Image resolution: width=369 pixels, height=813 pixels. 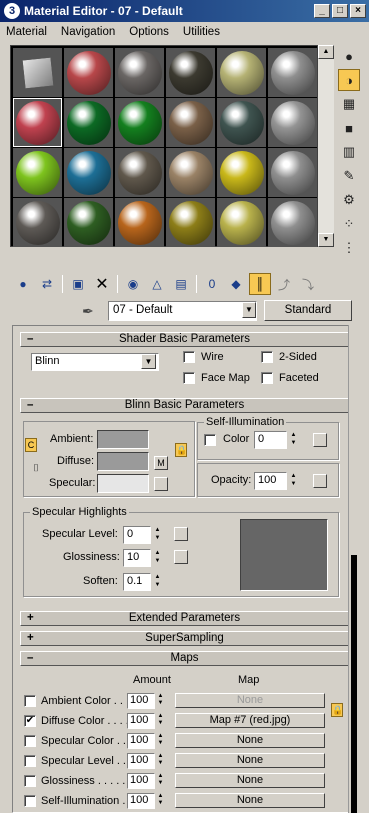 I want to click on panel-scrollbar, so click(x=354, y=569).